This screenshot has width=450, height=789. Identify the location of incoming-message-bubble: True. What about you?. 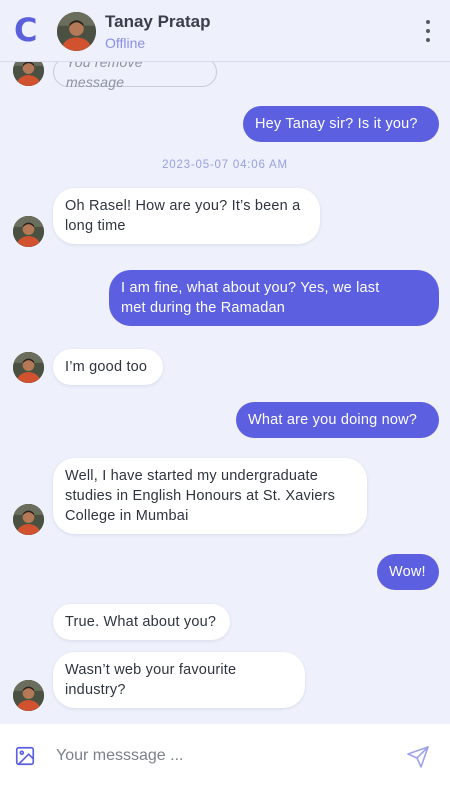
(141, 622).